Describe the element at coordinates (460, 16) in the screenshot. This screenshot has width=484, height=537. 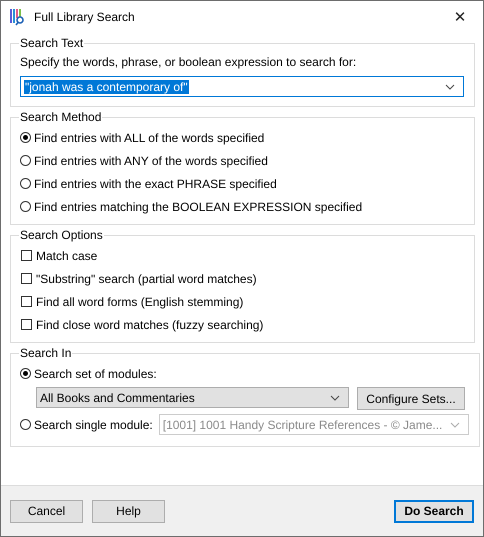
I see `close-button: ✕` at that location.